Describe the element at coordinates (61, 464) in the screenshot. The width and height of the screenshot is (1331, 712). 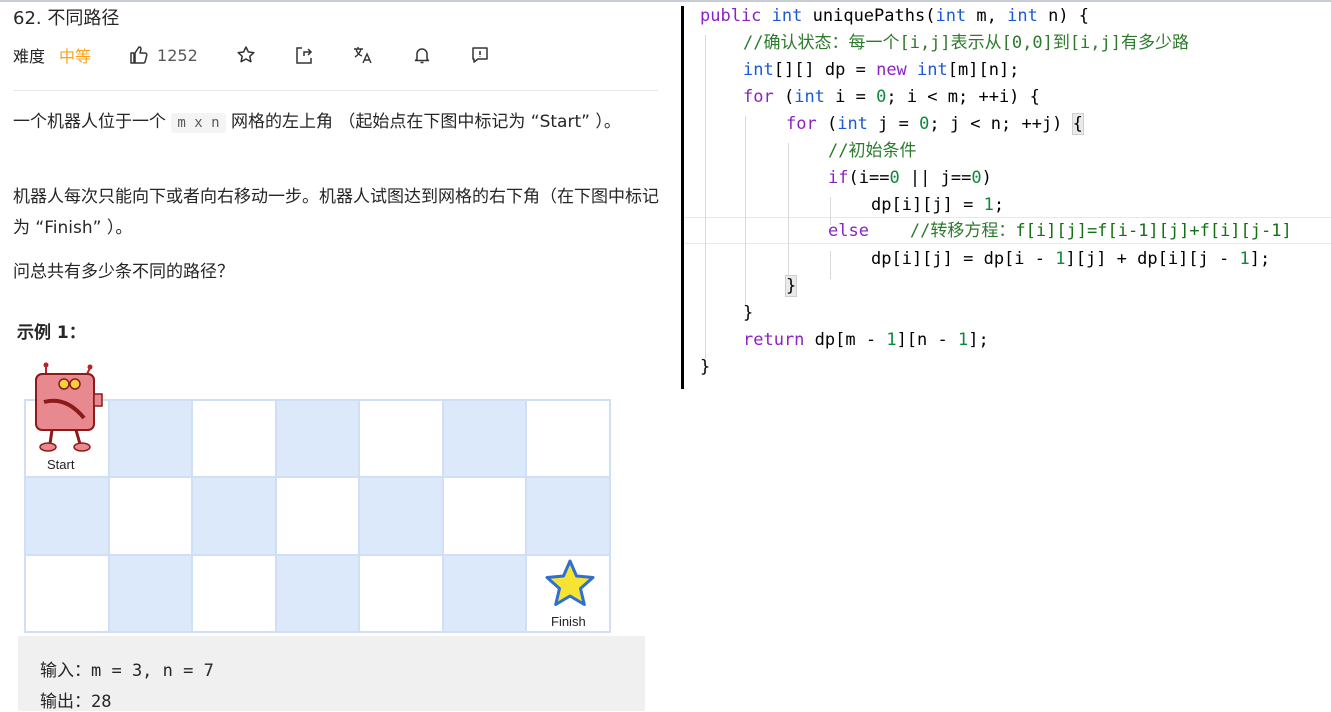
I see `start-label: Start` at that location.